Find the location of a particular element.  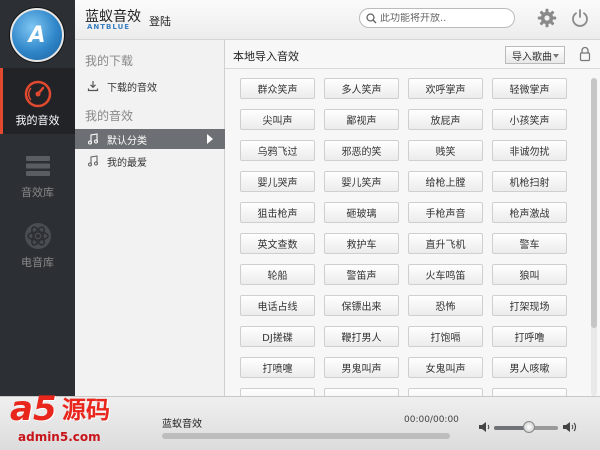

sound-button: 给枪上膛 is located at coordinates (445, 181).